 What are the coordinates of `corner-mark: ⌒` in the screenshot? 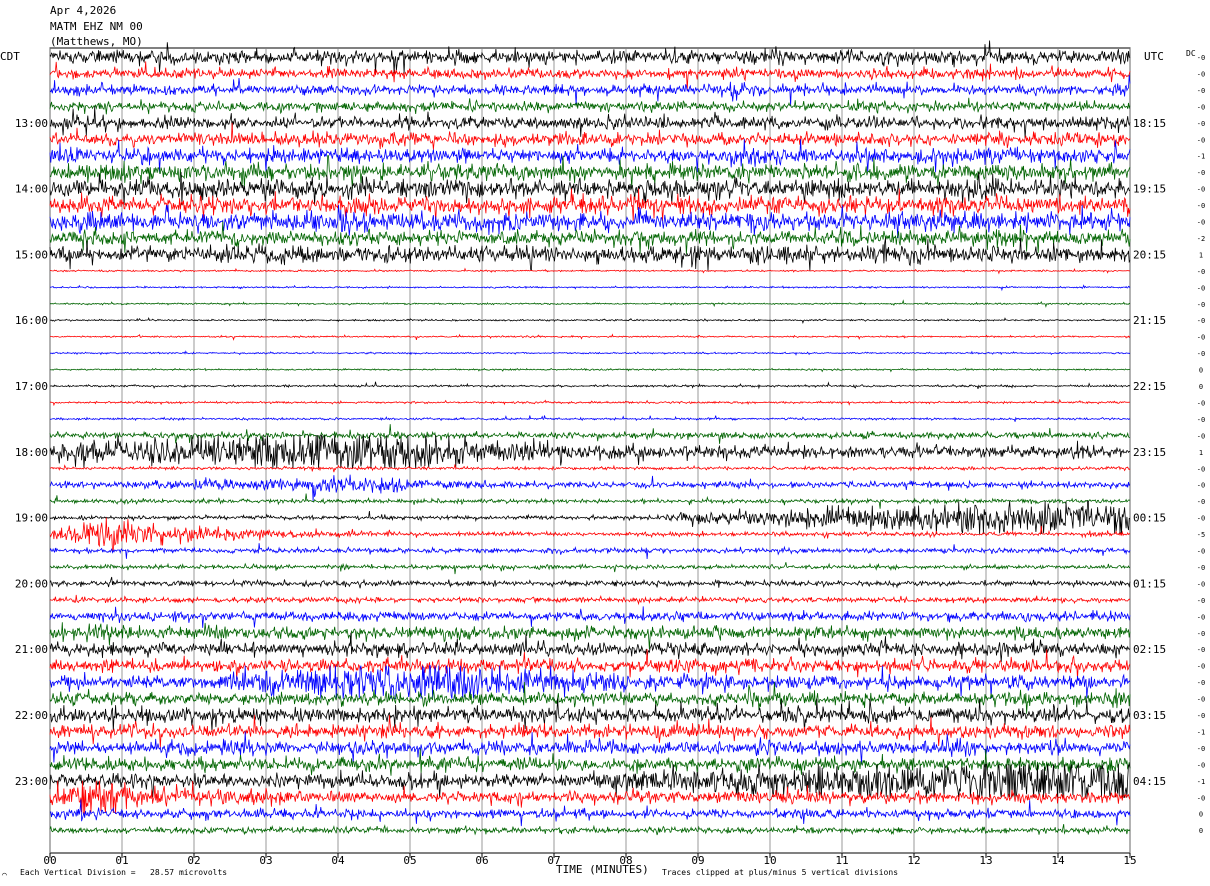 It's located at (4, 874).